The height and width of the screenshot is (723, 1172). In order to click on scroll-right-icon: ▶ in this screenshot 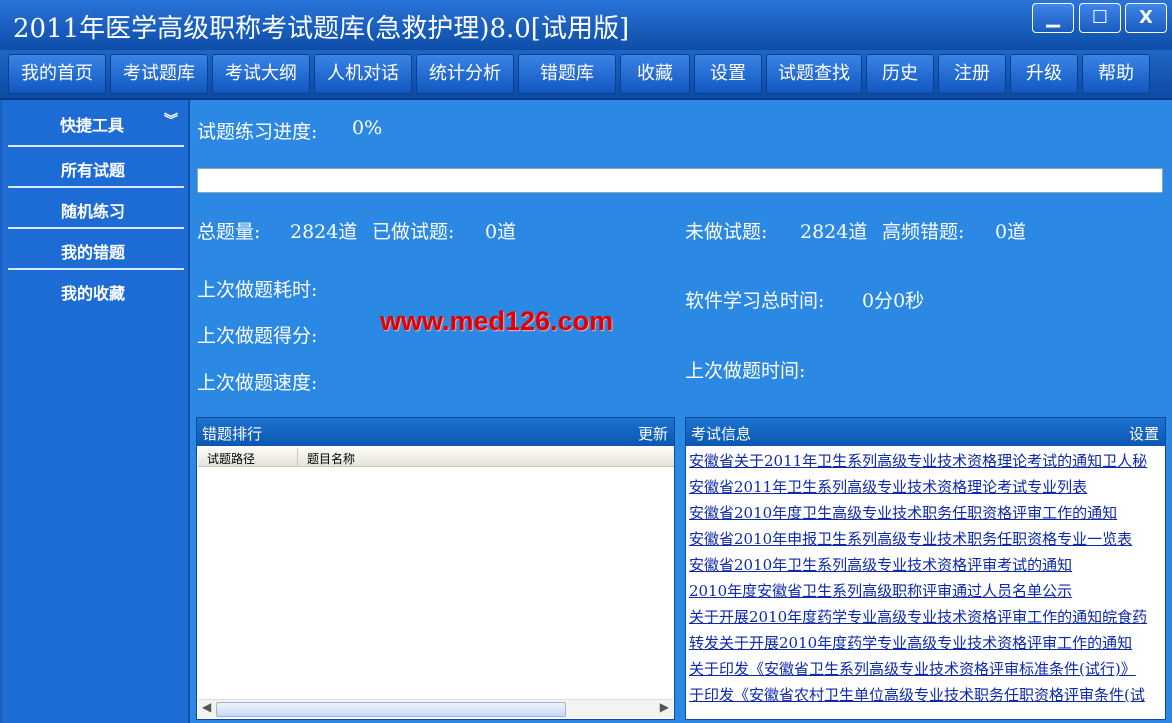, I will do `click(664, 707)`.